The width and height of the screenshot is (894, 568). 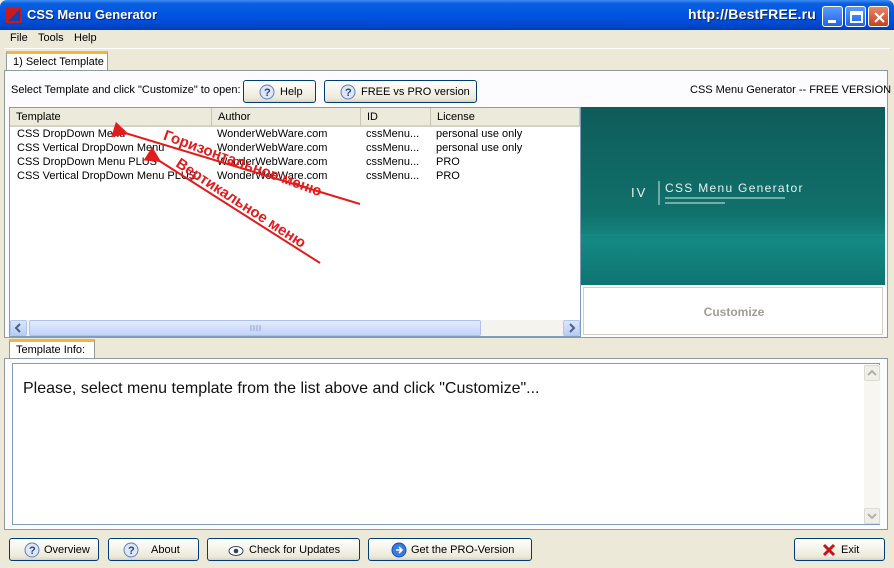 What do you see at coordinates (872, 516) in the screenshot?
I see `scroll-down-button` at bounding box center [872, 516].